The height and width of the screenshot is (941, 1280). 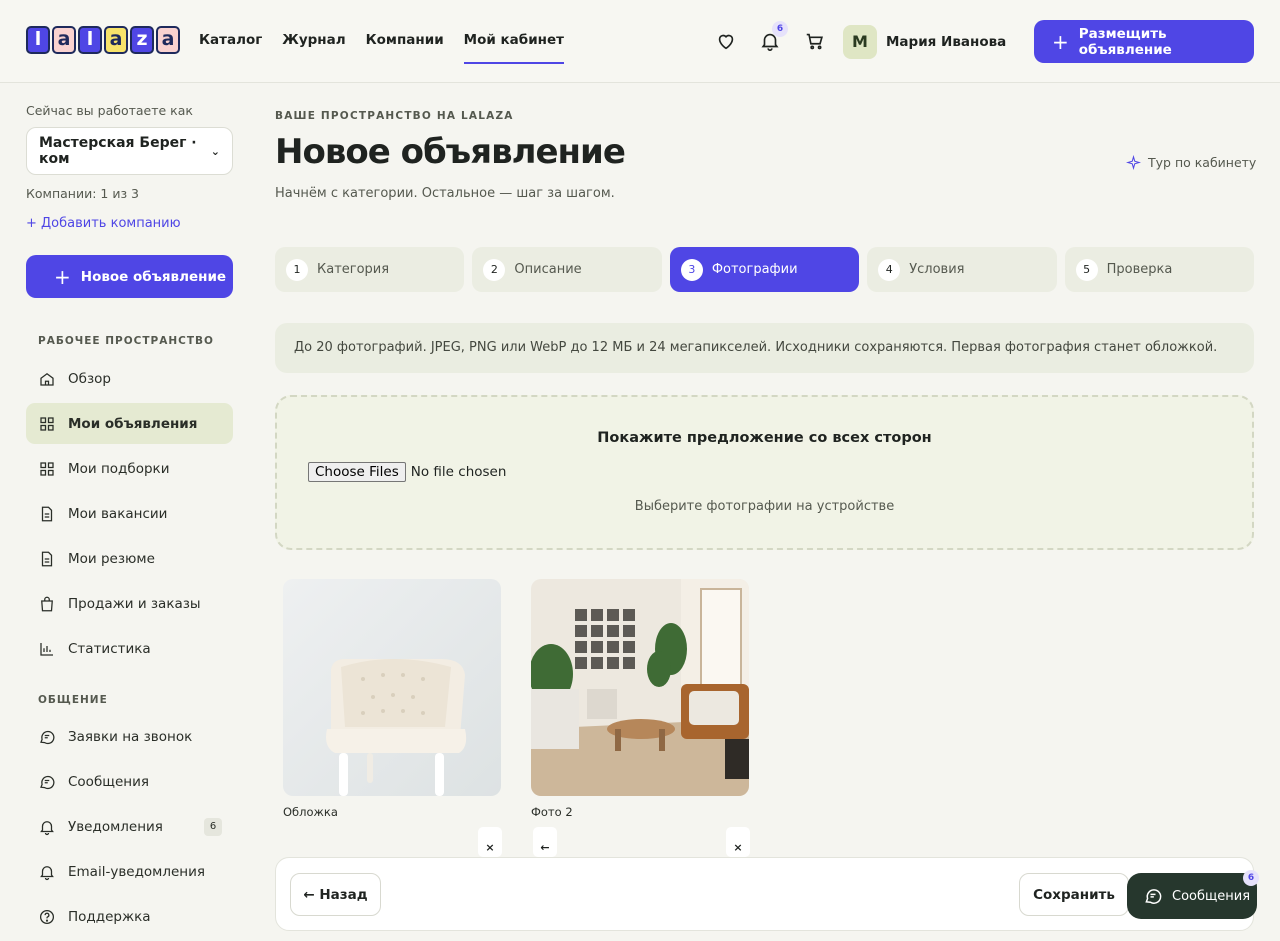 I want to click on sparkle-icon, so click(x=1133, y=162).